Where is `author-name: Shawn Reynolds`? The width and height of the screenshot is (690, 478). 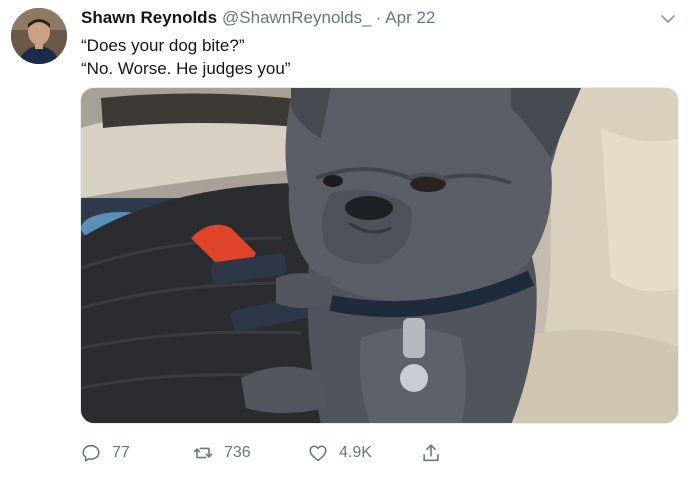
author-name: Shawn Reynolds is located at coordinates (149, 18).